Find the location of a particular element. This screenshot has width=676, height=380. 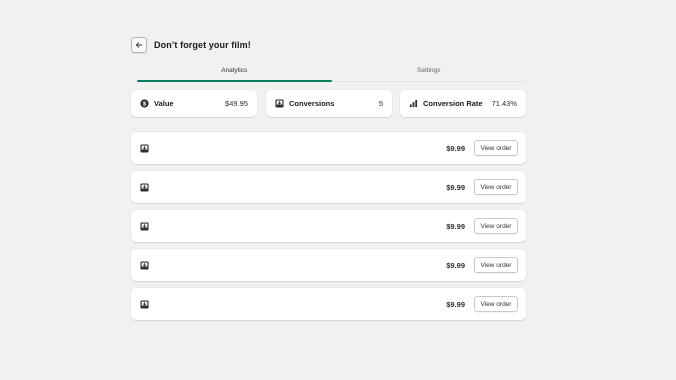

tab-bar: Analytics Settings is located at coordinates (331, 72).